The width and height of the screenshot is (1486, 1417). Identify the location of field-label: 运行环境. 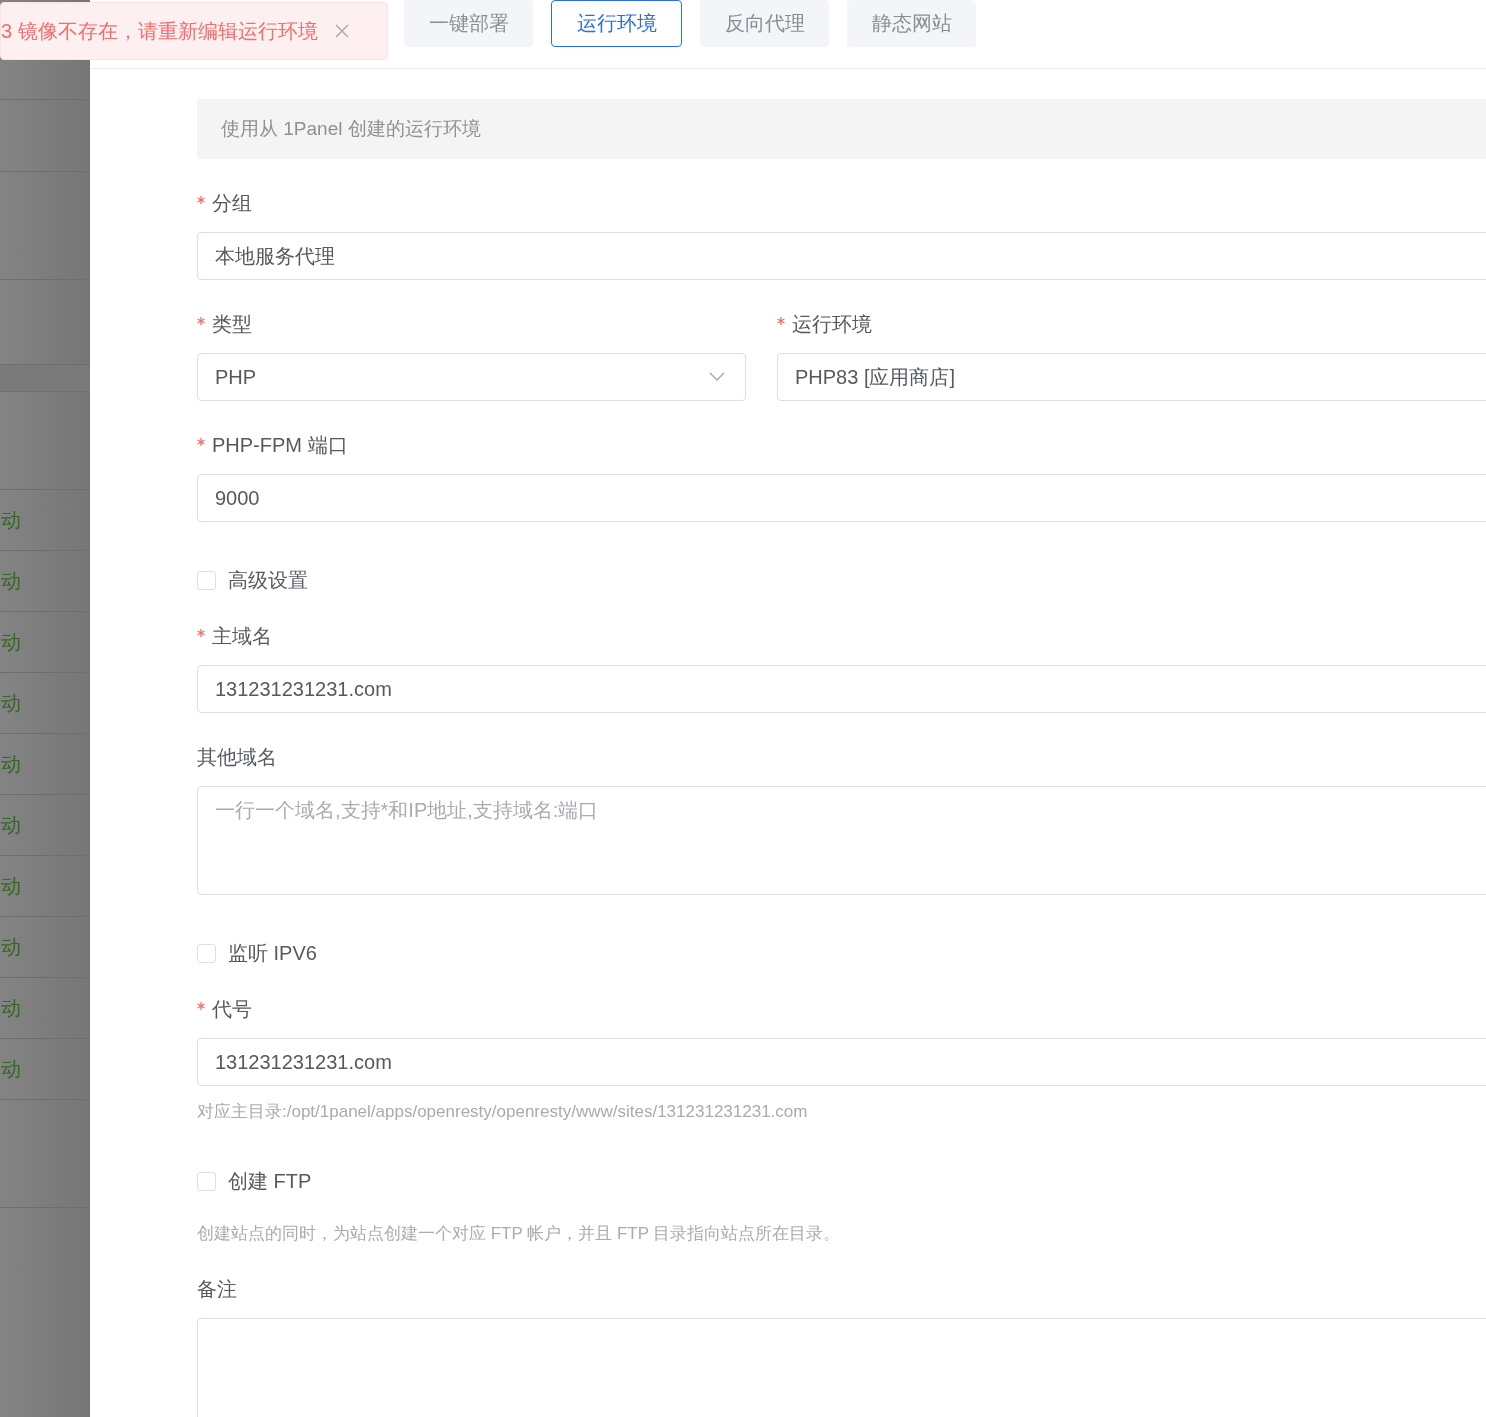
(832, 324).